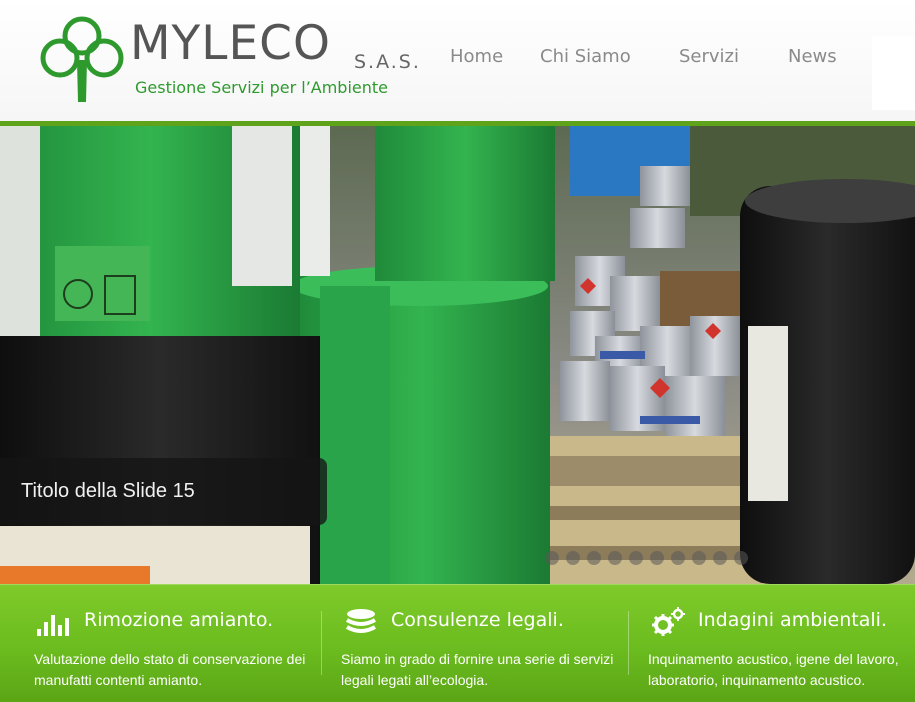 The image size is (915, 702). Describe the element at coordinates (476, 56) in the screenshot. I see `nav-item-home: Home` at that location.